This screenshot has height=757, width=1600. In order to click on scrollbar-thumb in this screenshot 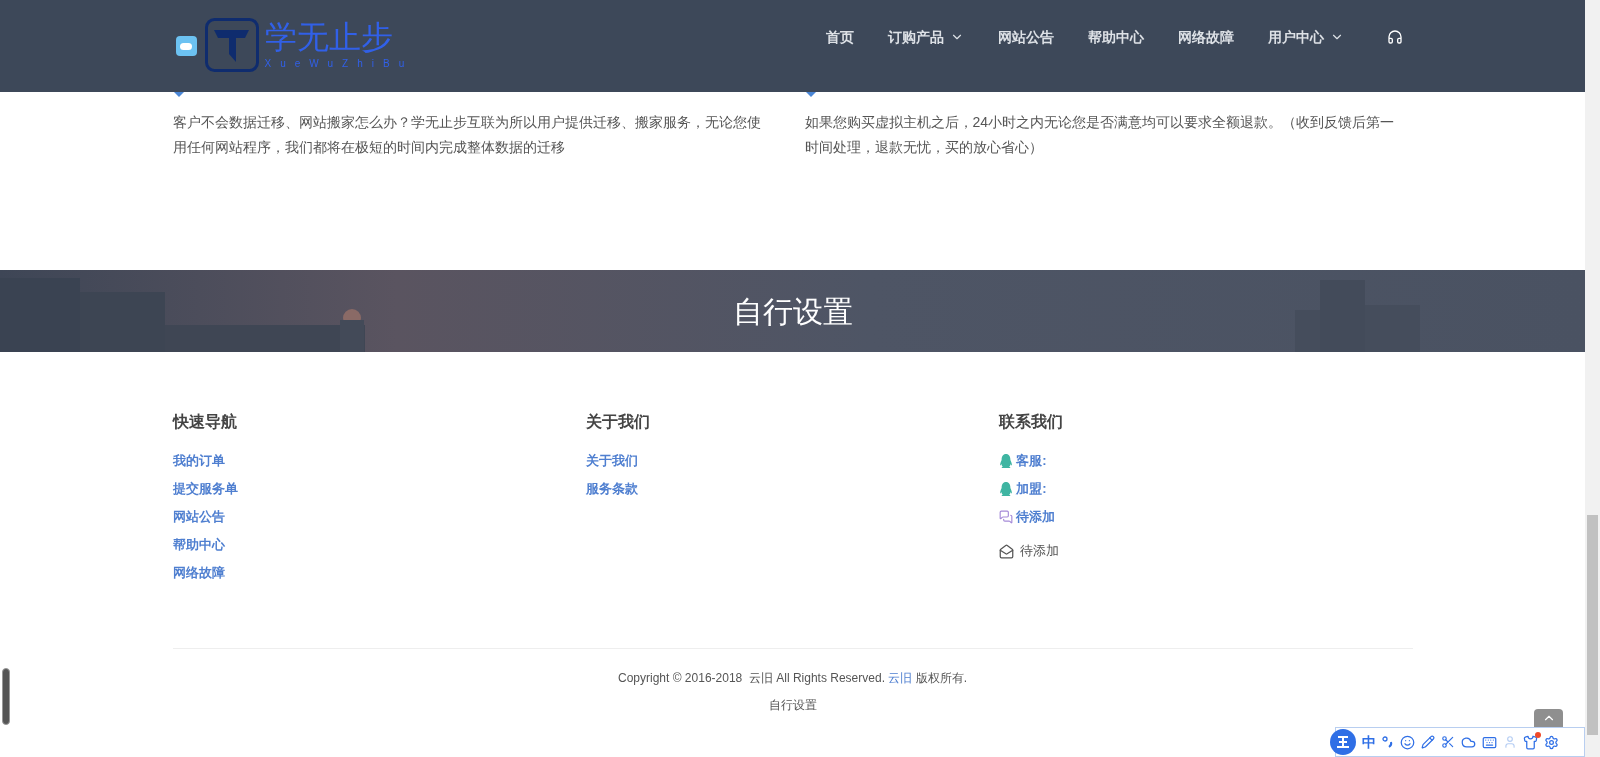, I will do `click(1592, 625)`.